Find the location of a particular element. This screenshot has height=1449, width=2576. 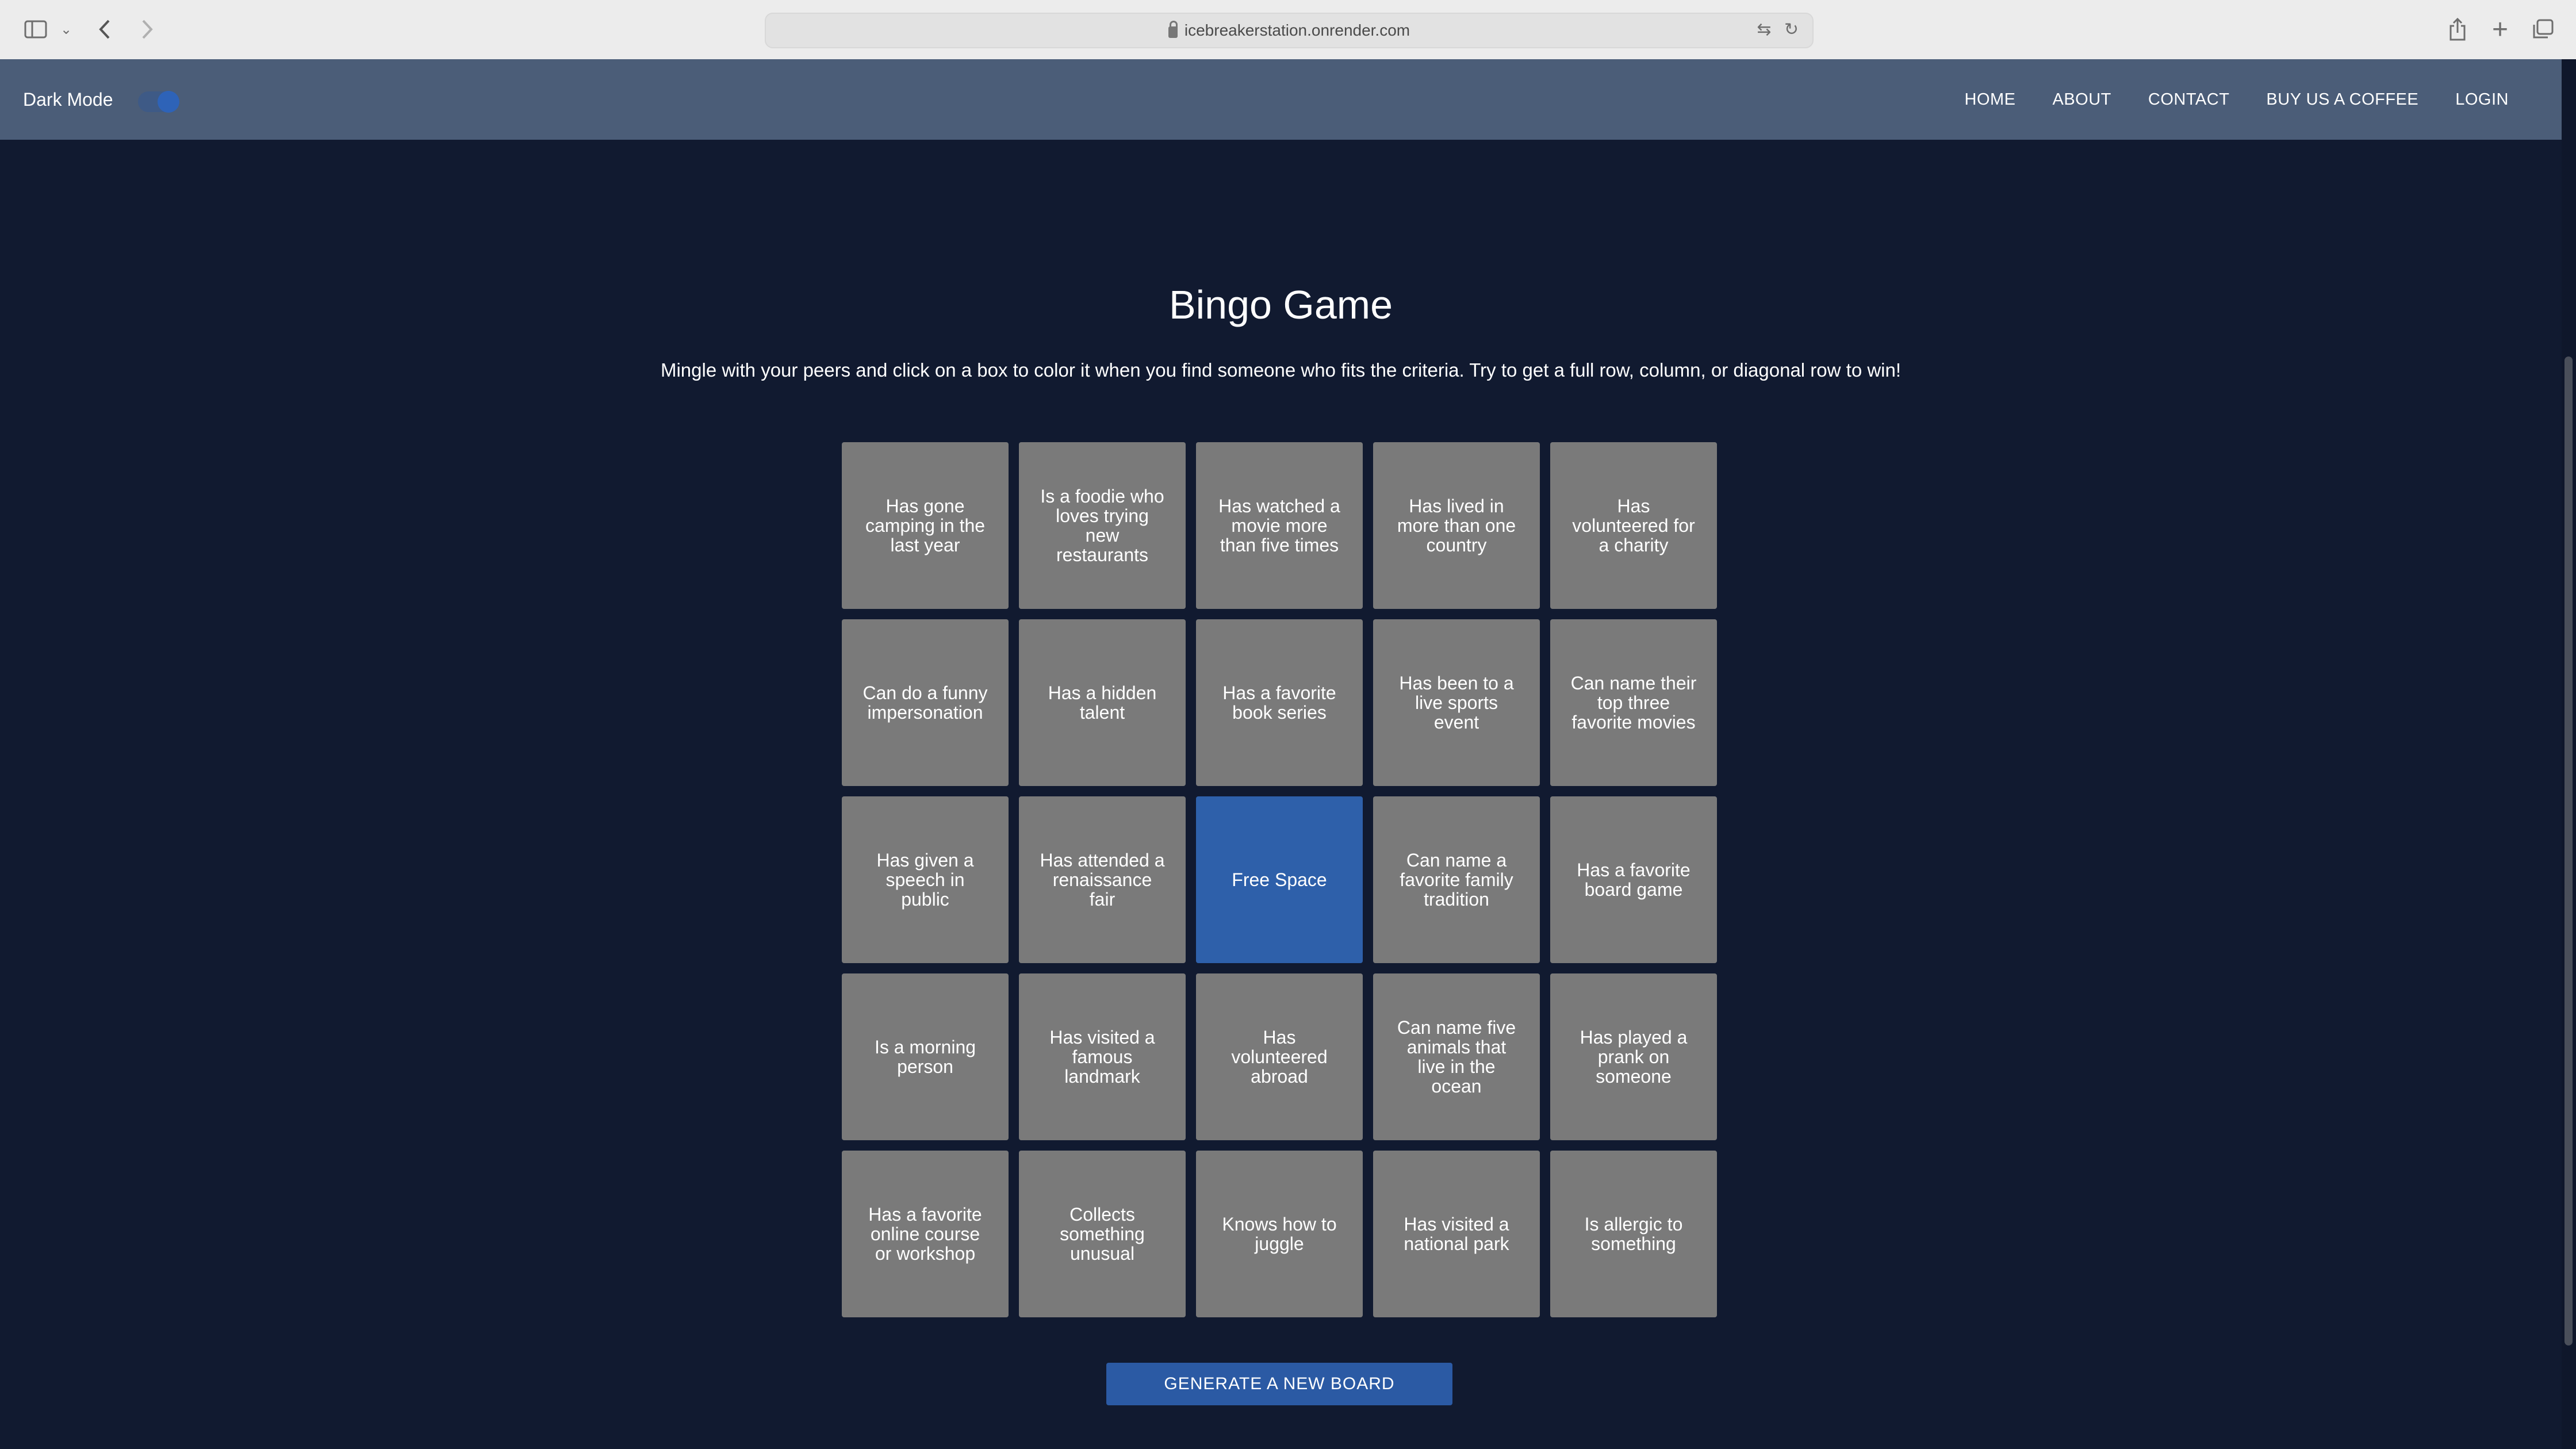

bingo-cell: Is a morning person is located at coordinates (925, 1056).